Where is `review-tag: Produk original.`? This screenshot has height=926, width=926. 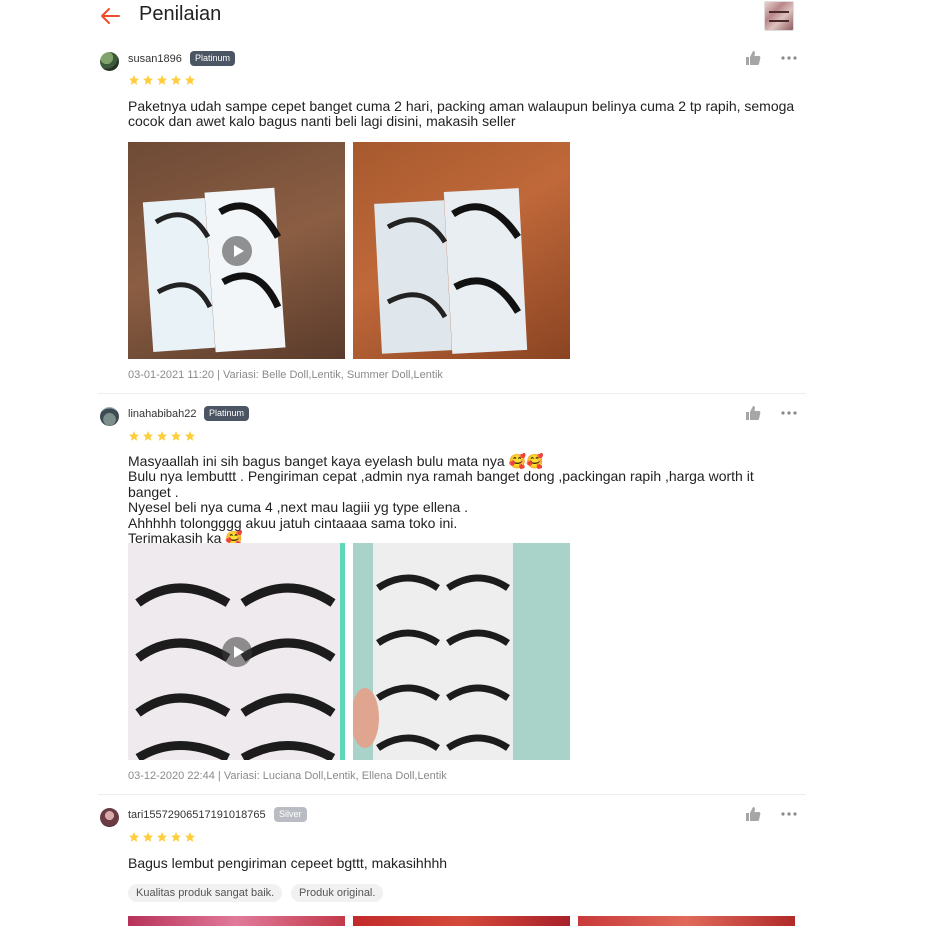
review-tag: Produk original. is located at coordinates (337, 893).